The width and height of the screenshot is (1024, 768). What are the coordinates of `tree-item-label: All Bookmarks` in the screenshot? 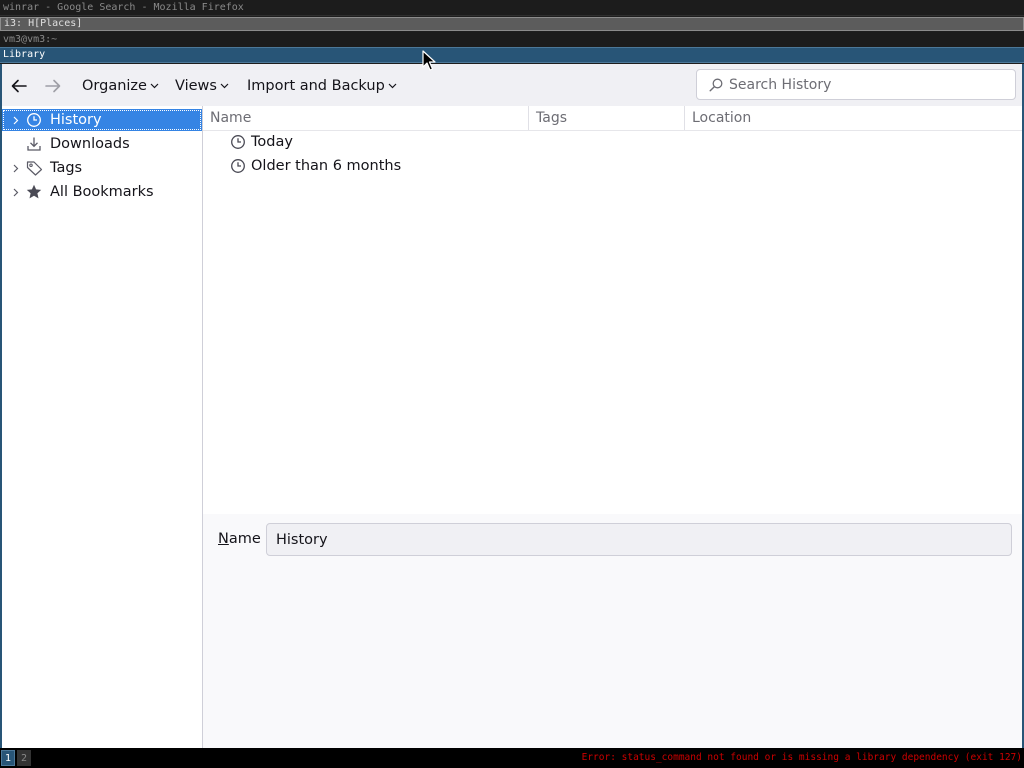 It's located at (102, 192).